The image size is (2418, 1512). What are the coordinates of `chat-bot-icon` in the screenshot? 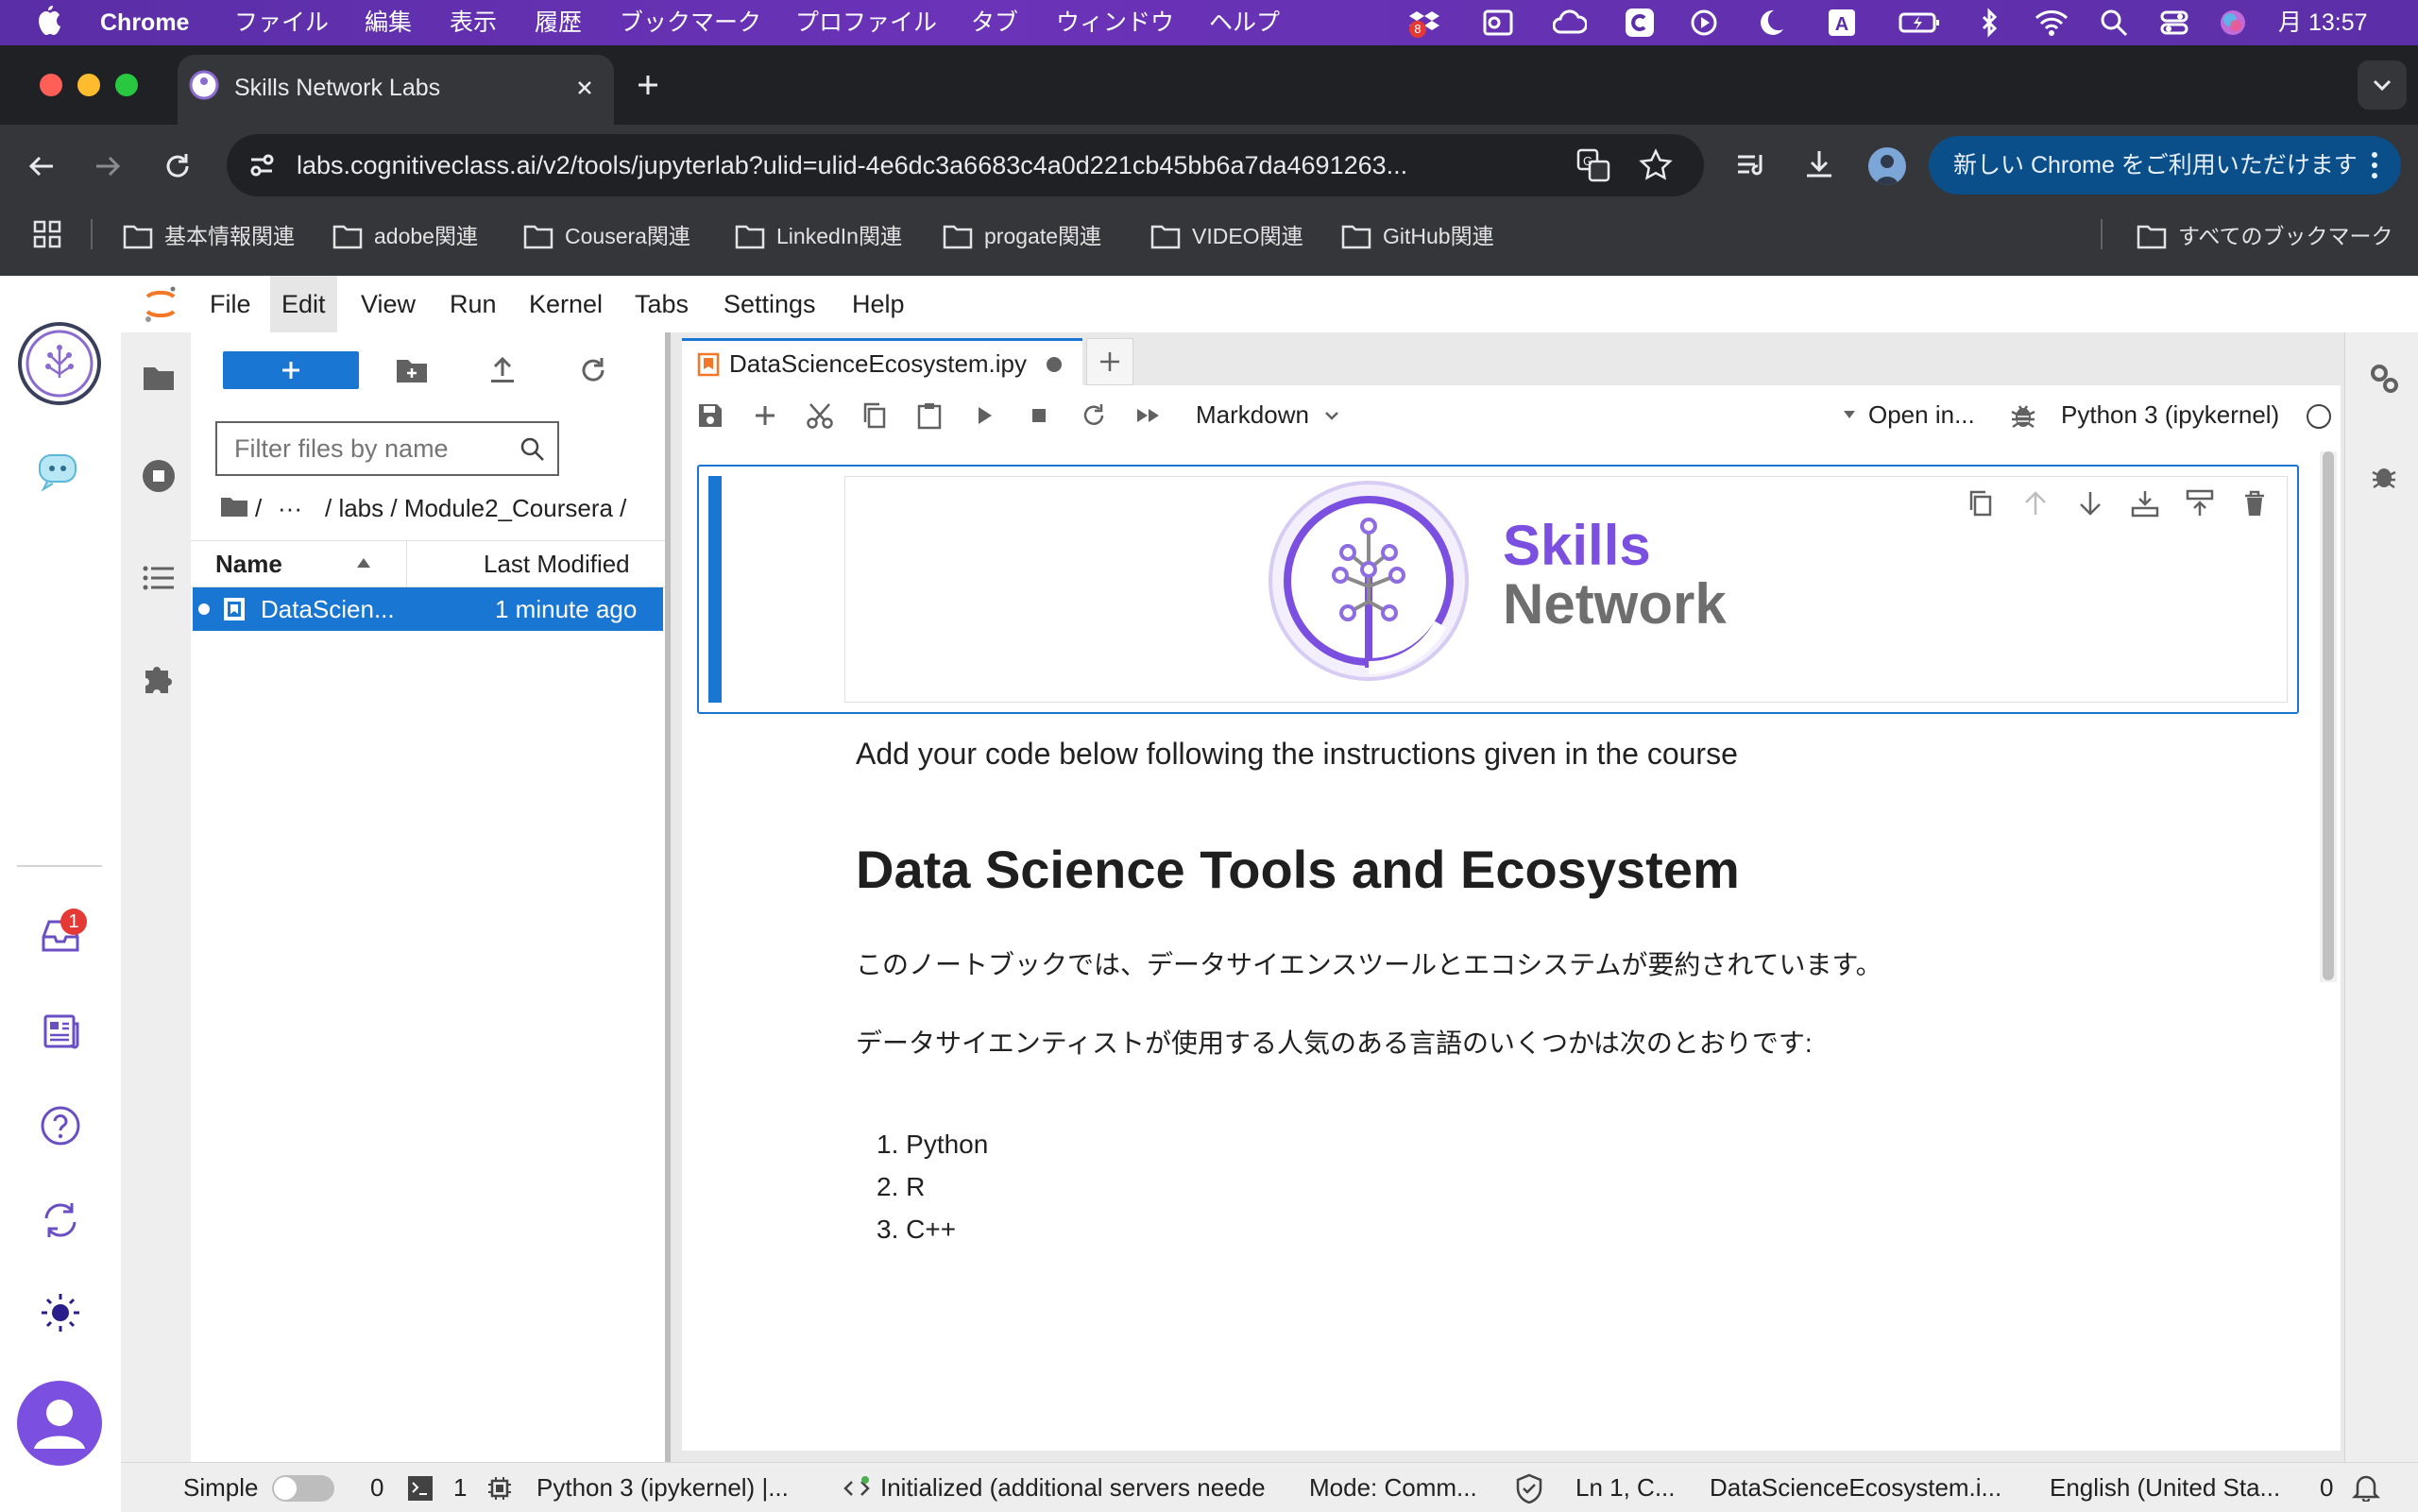 It's located at (59, 472).